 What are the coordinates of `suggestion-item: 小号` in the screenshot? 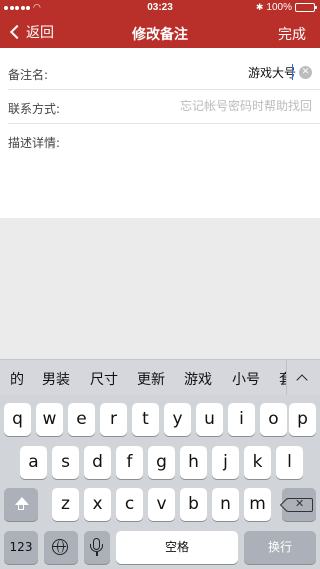 It's located at (246, 379).